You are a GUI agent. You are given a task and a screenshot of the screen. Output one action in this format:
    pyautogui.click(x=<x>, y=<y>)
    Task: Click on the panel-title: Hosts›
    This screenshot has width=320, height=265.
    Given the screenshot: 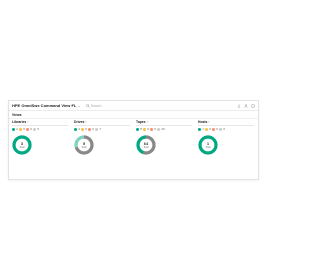 What is the action you would take?
    pyautogui.click(x=204, y=122)
    